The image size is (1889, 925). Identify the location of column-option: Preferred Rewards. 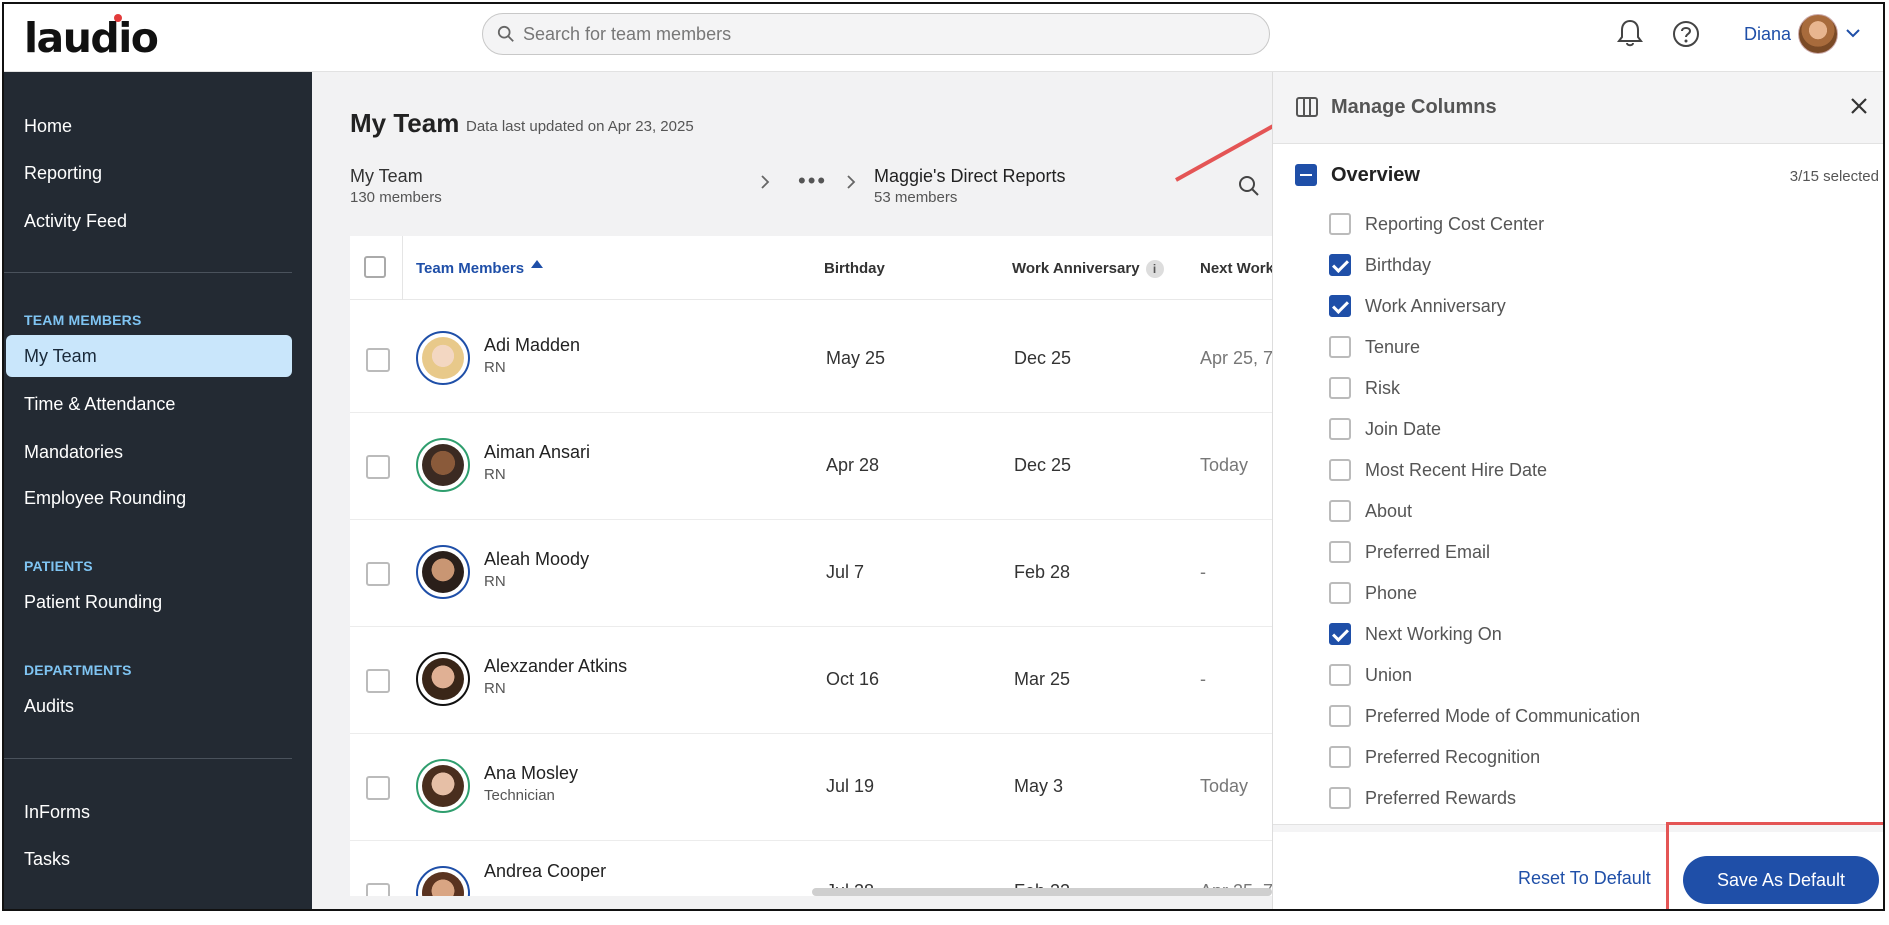
(1599, 798).